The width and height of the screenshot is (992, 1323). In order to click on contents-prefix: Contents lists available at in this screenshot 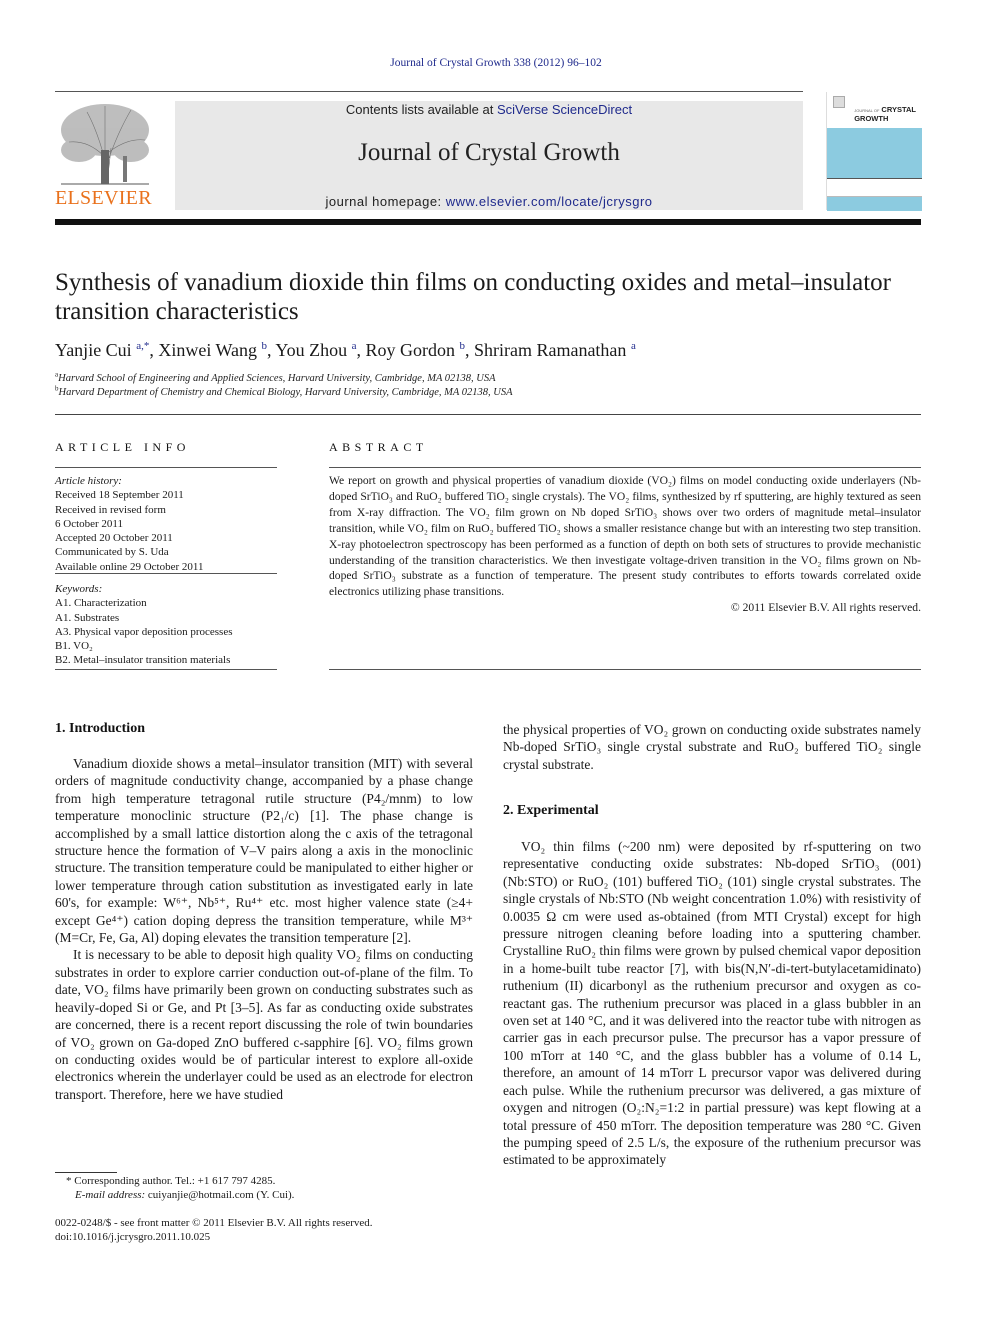, I will do `click(421, 109)`.